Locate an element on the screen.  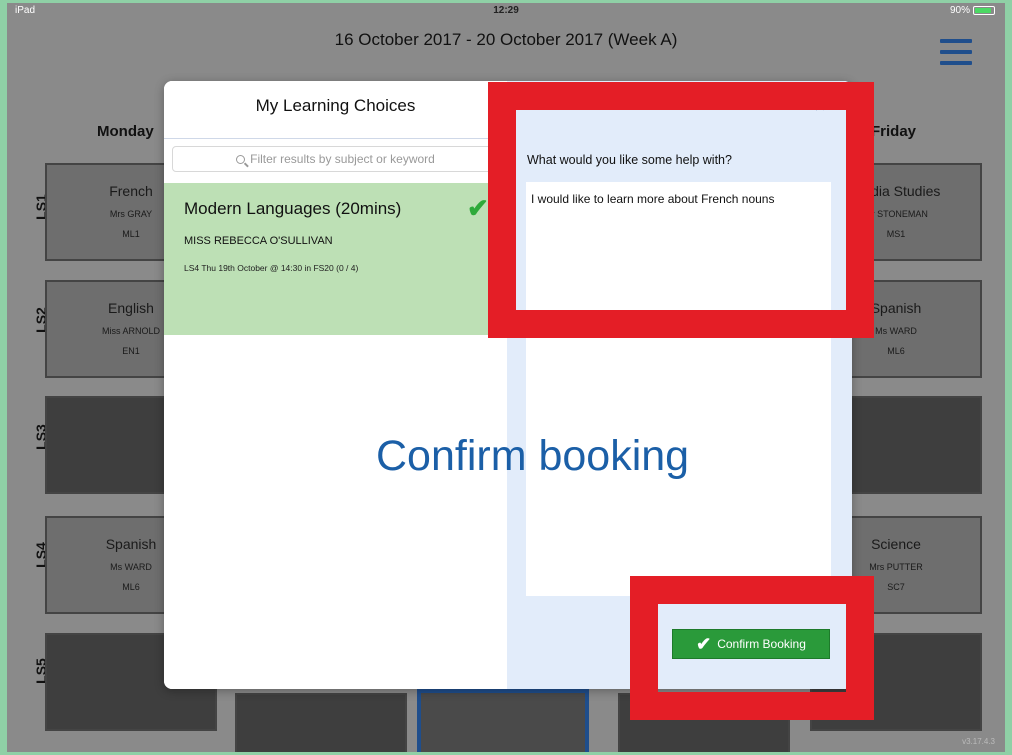
confirm-booking-button: ✔ Confirm Booking is located at coordinates (751, 644).